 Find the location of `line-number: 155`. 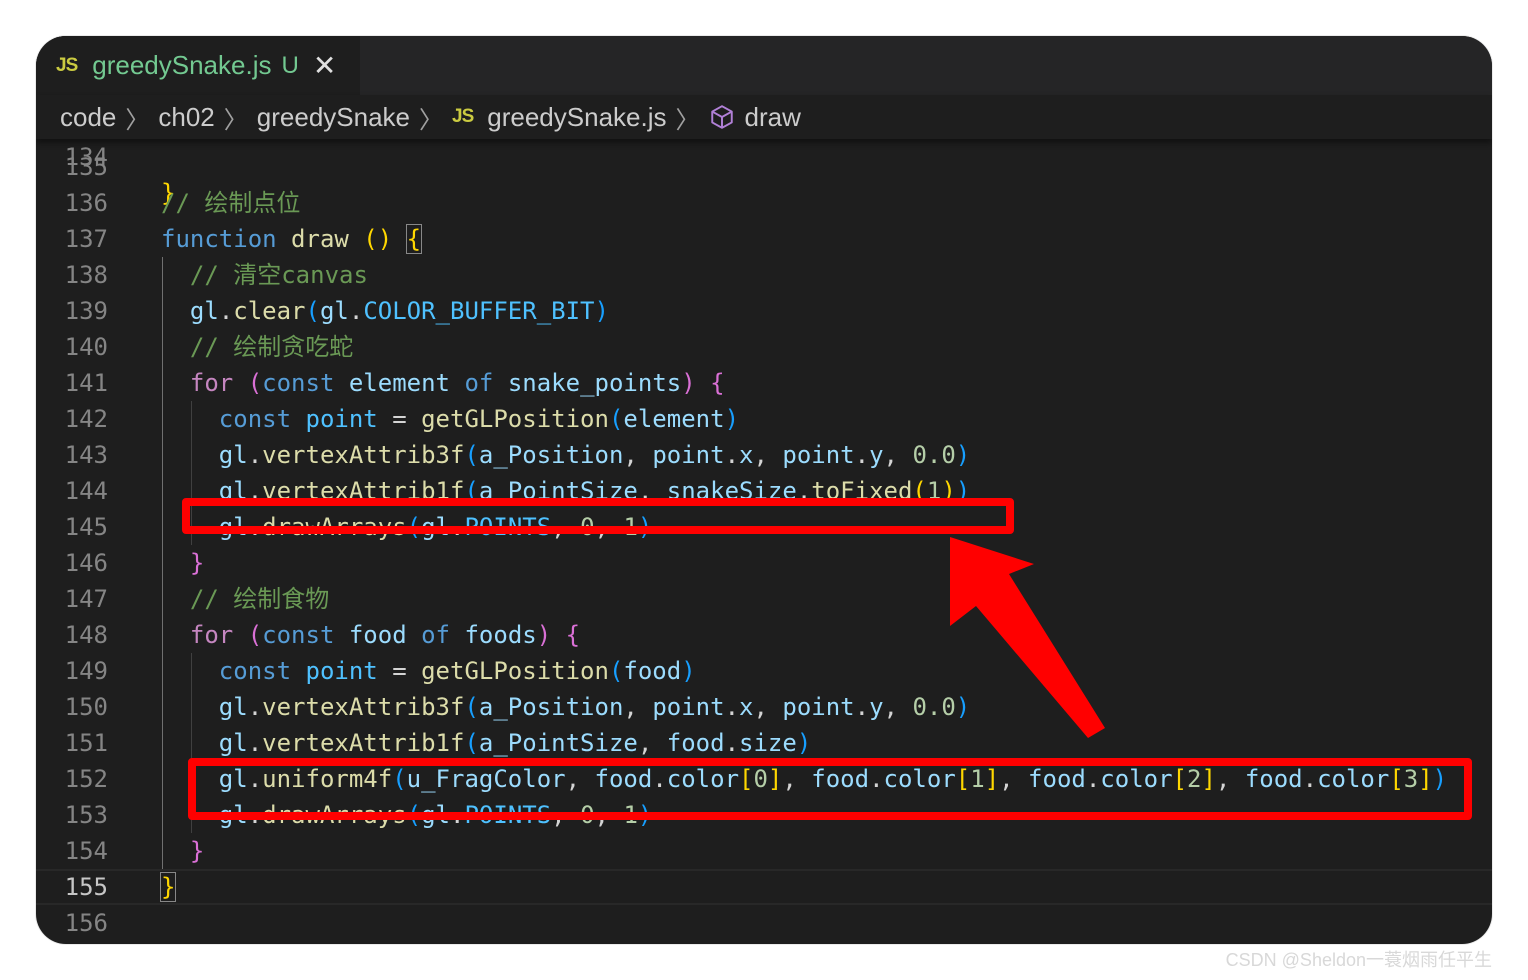

line-number: 155 is located at coordinates (86, 887).